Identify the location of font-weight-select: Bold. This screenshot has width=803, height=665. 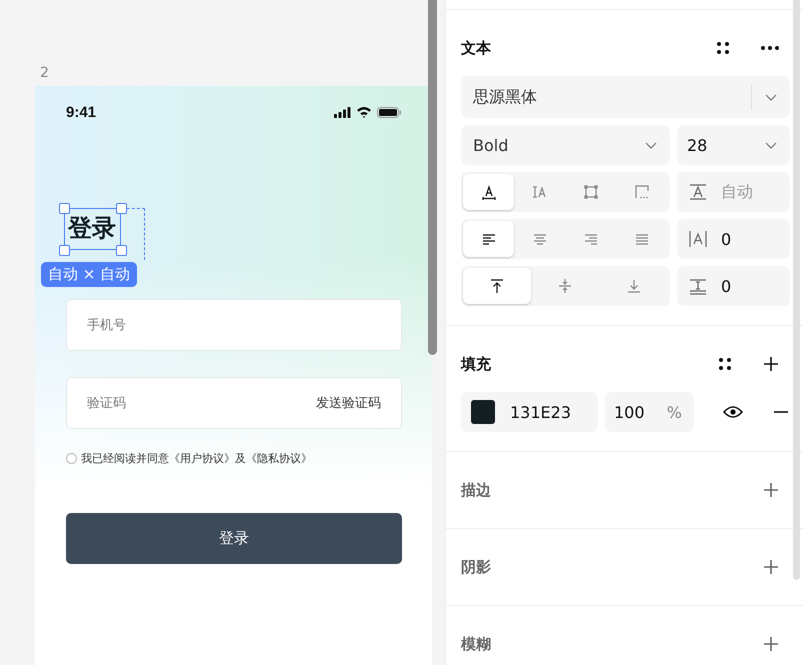
(565, 145).